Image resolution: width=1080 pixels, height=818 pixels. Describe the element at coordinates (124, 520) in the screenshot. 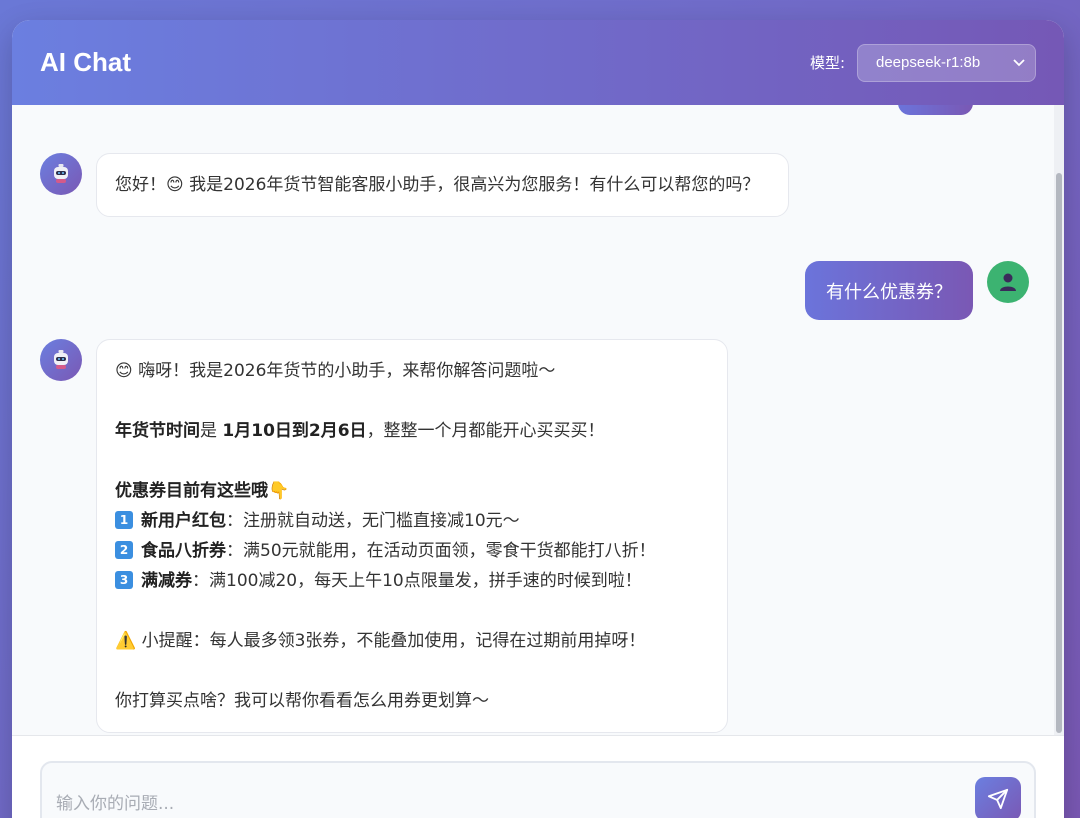

I see `number-badge-icon: 1` at that location.